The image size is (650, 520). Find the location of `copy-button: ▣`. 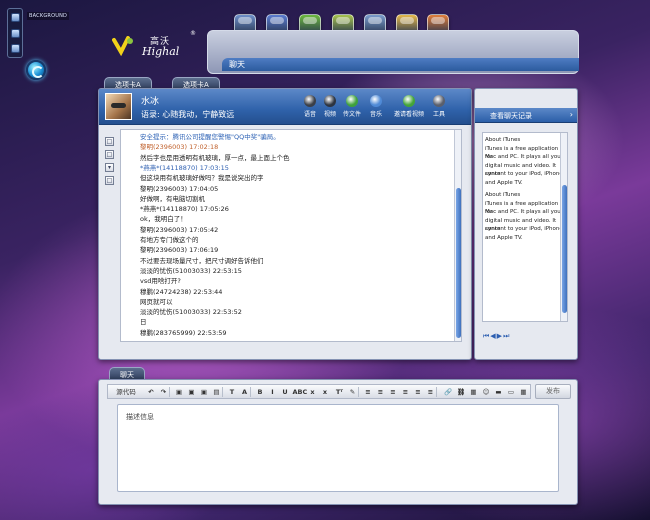

copy-button: ▣ is located at coordinates (179, 392).